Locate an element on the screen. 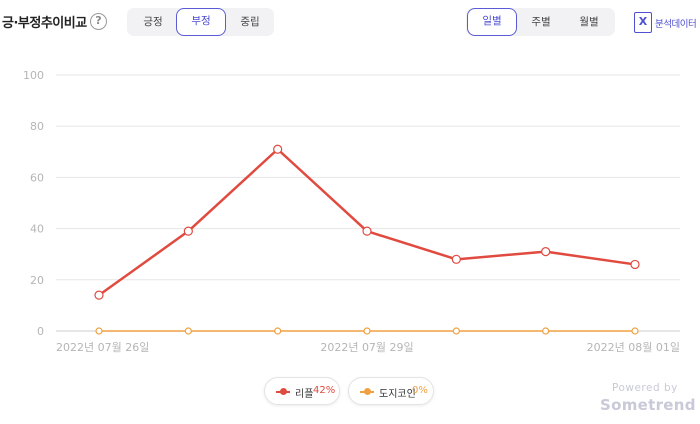  legend-value-dogecoin: 0% is located at coordinates (420, 390).